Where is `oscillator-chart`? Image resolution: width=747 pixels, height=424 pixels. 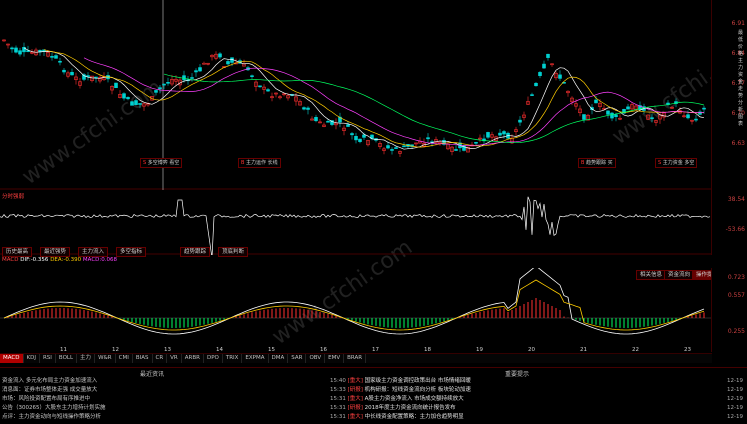 oscillator-chart is located at coordinates (356, 222).